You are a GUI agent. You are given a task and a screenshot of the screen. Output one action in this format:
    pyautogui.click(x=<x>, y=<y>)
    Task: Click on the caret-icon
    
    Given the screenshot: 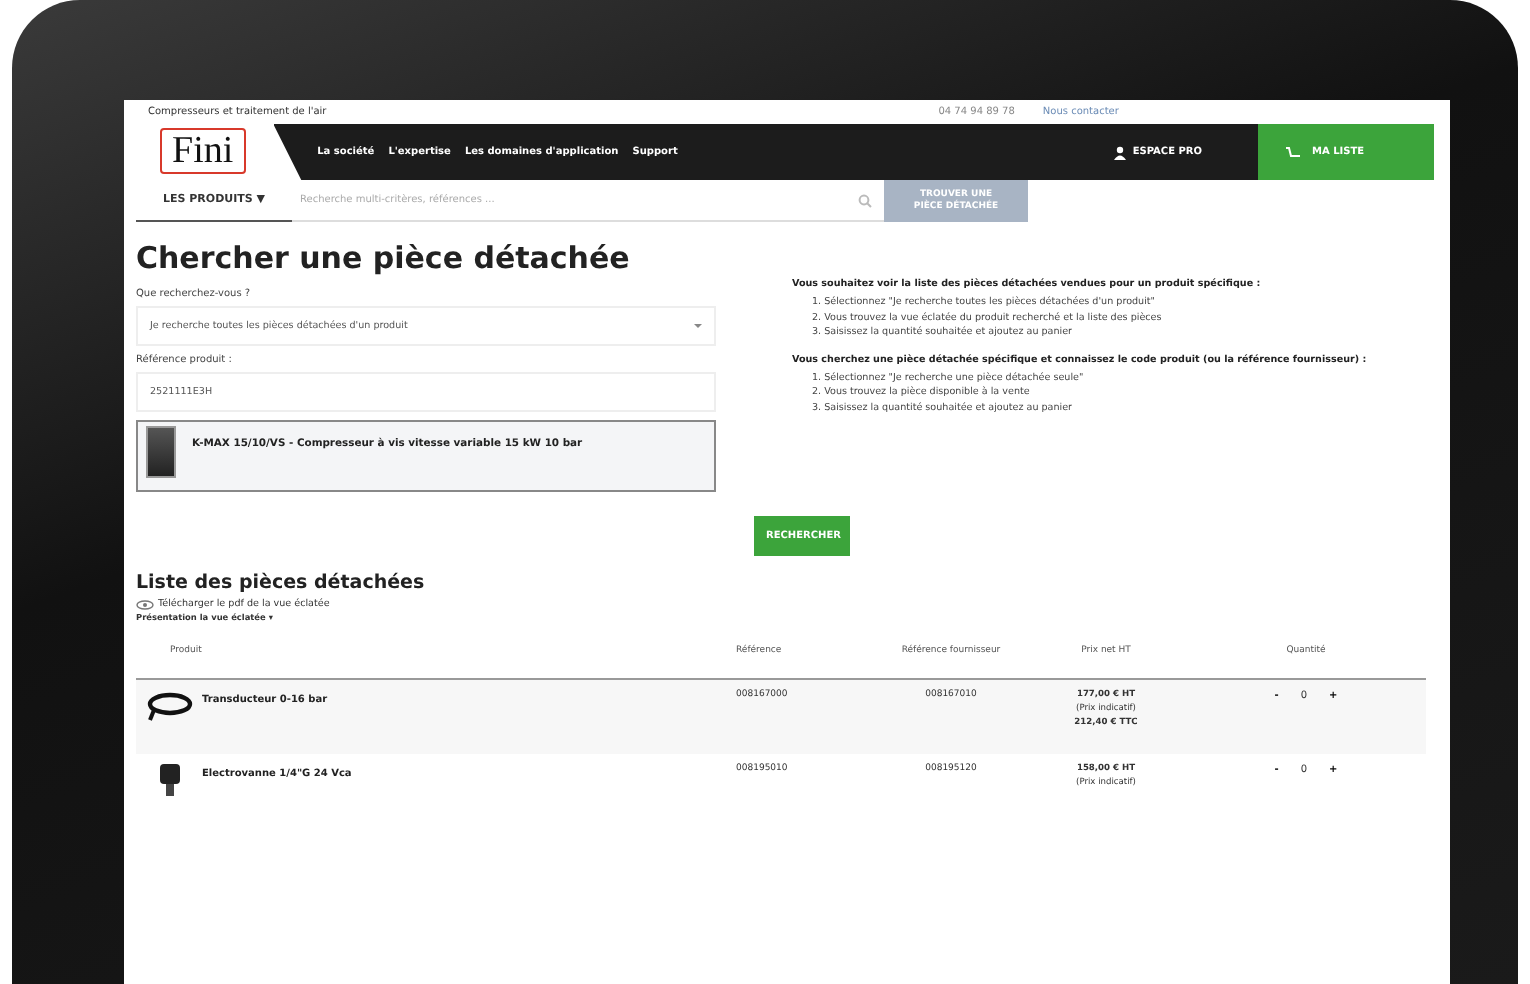 What is the action you would take?
    pyautogui.click(x=698, y=328)
    